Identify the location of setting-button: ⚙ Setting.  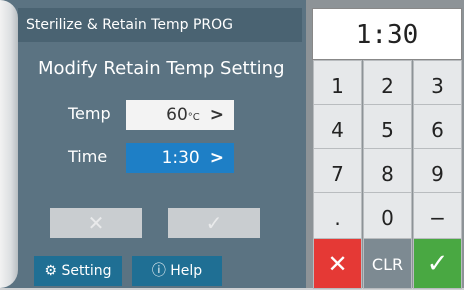
(78, 271).